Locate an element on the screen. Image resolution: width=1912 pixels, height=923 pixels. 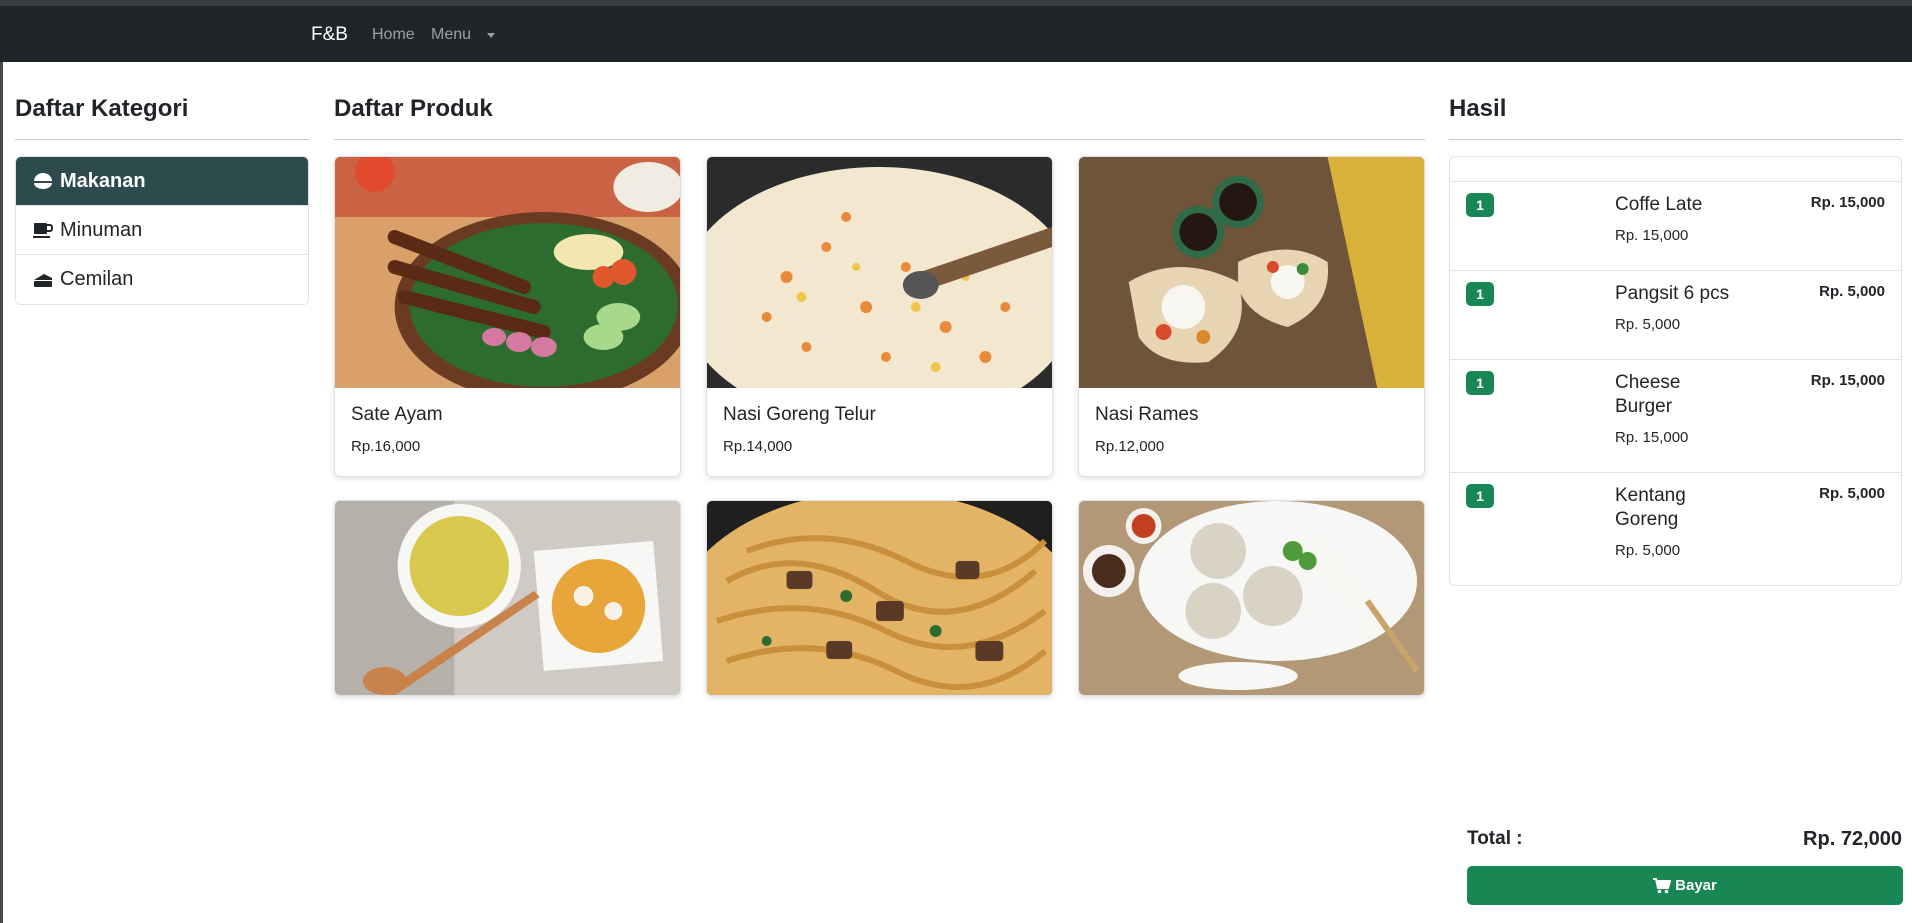
nav-home-link: Home is located at coordinates (393, 35).